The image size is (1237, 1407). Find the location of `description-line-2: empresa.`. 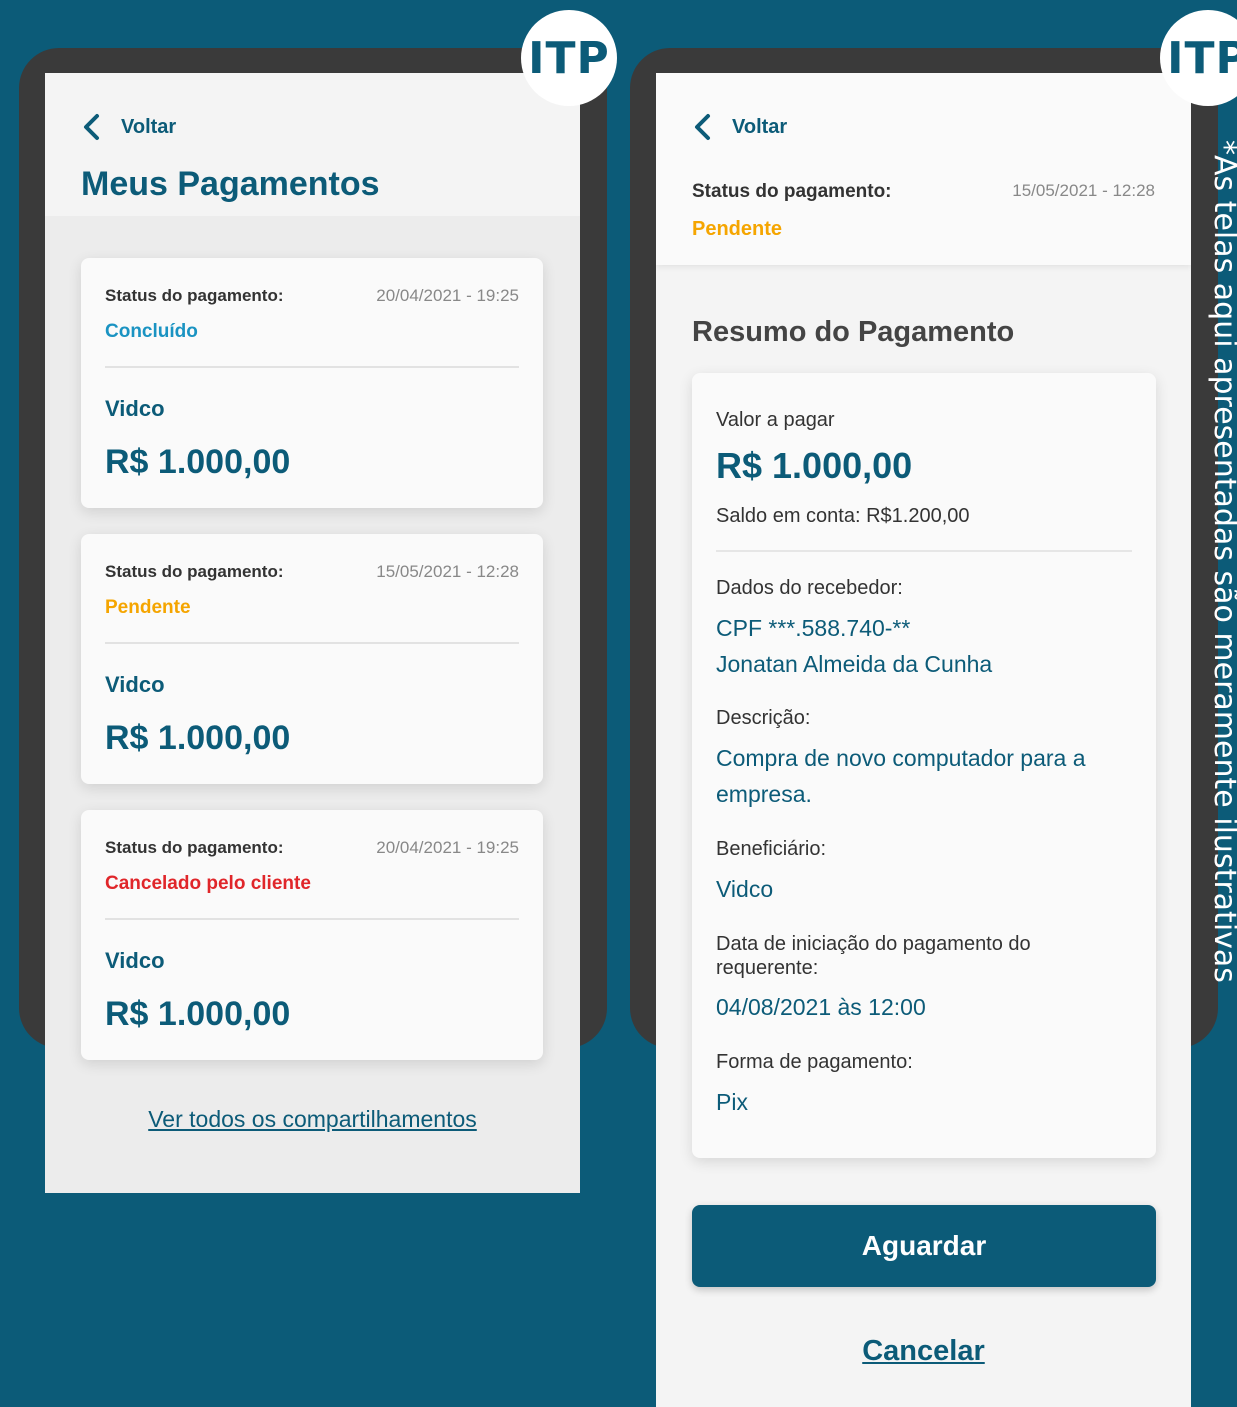

description-line-2: empresa. is located at coordinates (764, 794).